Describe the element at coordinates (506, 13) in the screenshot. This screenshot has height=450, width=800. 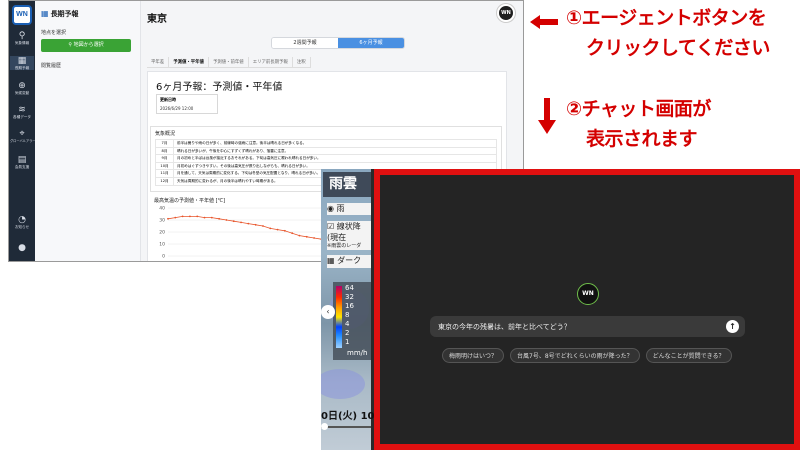
I see `agent-button: WN` at that location.